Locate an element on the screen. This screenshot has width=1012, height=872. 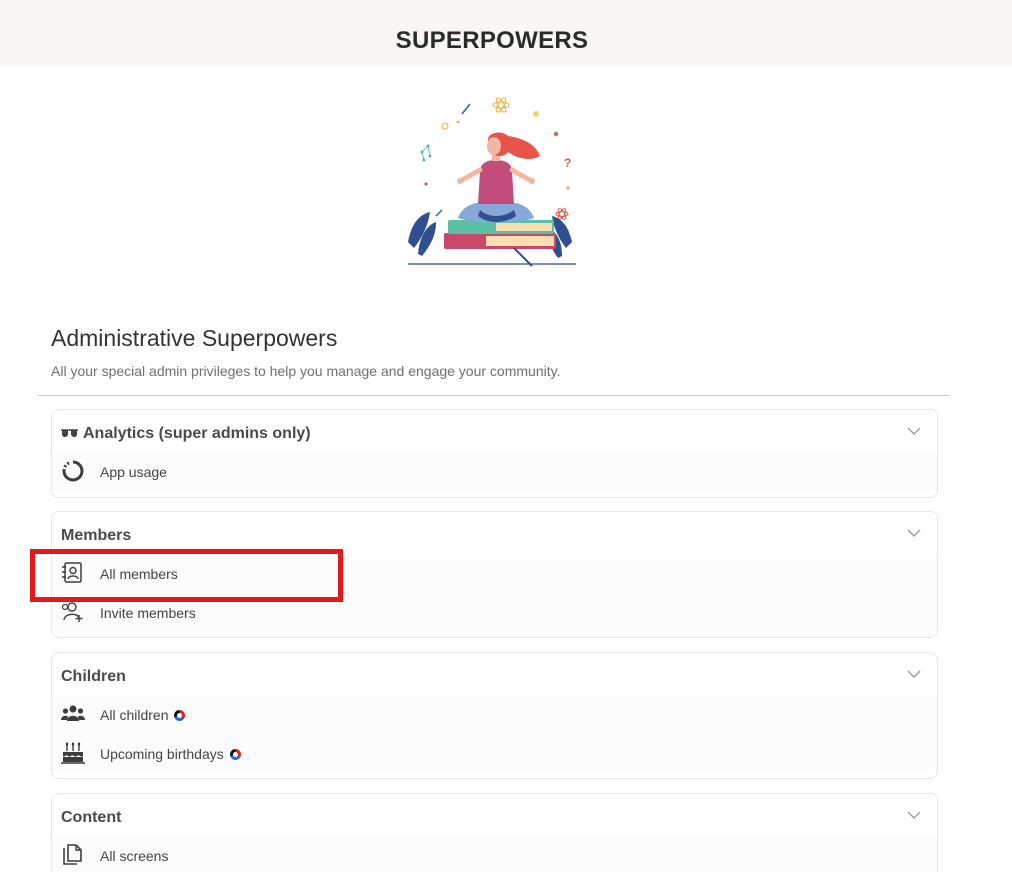
add-user-icon is located at coordinates (72, 612).